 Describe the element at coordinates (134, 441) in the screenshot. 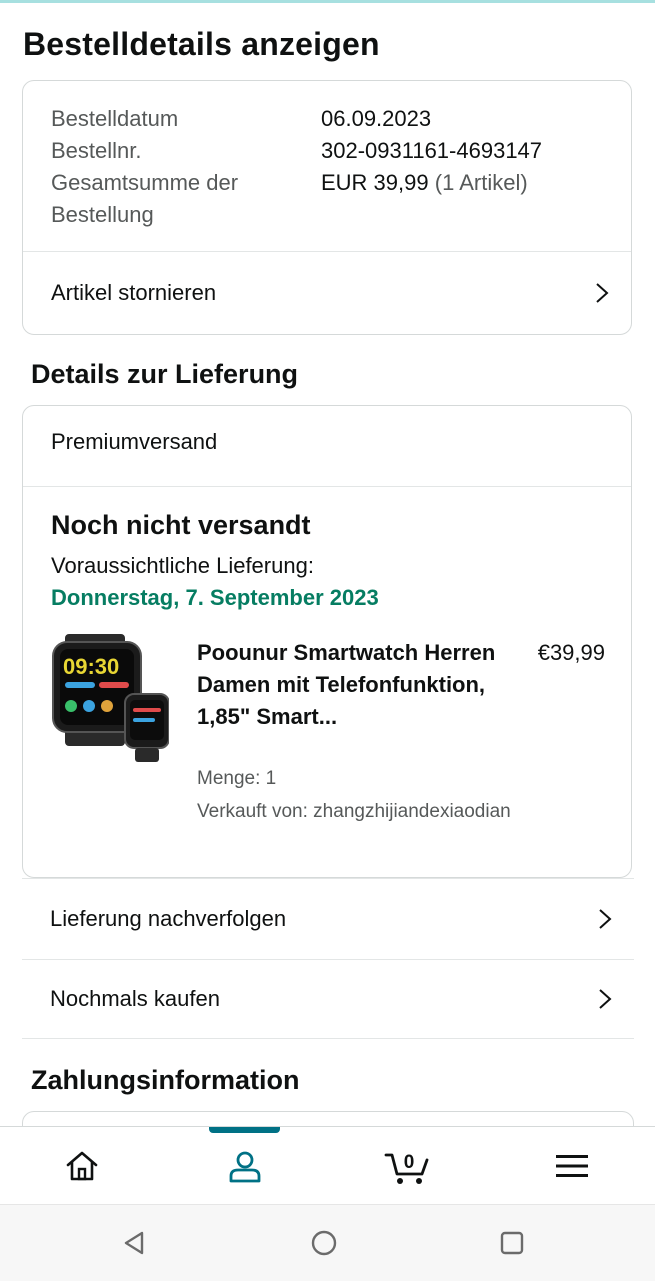

I see `shipping-method: Premiumversand` at that location.